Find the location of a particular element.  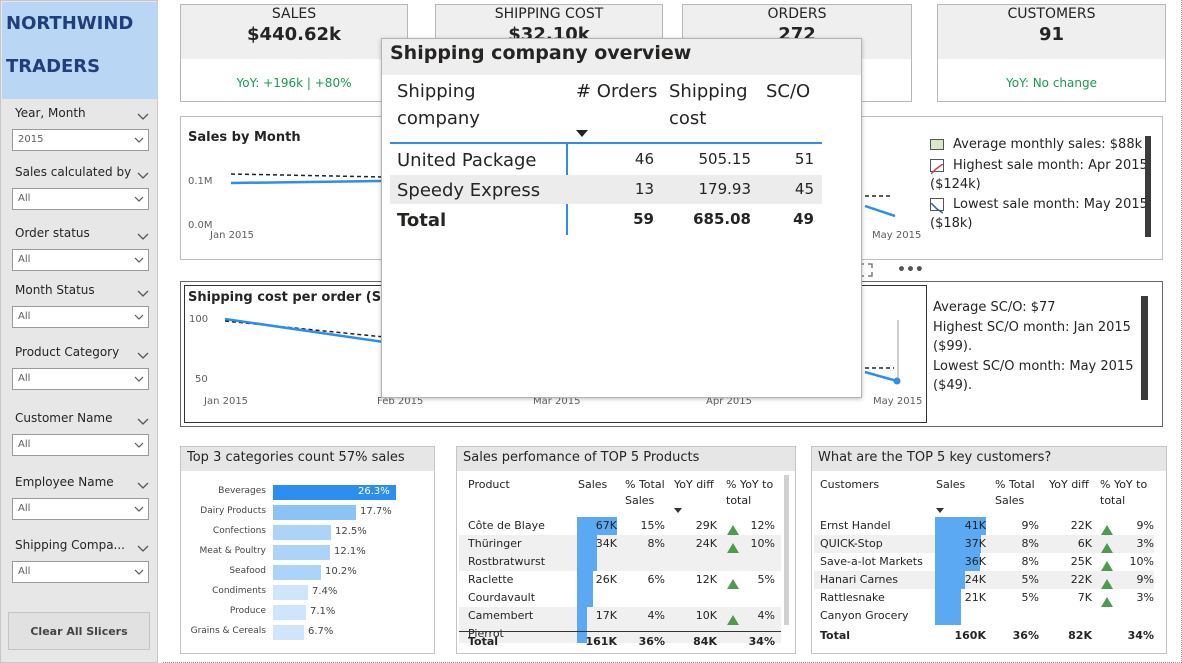

total-pct: 36% is located at coordinates (1025, 635).